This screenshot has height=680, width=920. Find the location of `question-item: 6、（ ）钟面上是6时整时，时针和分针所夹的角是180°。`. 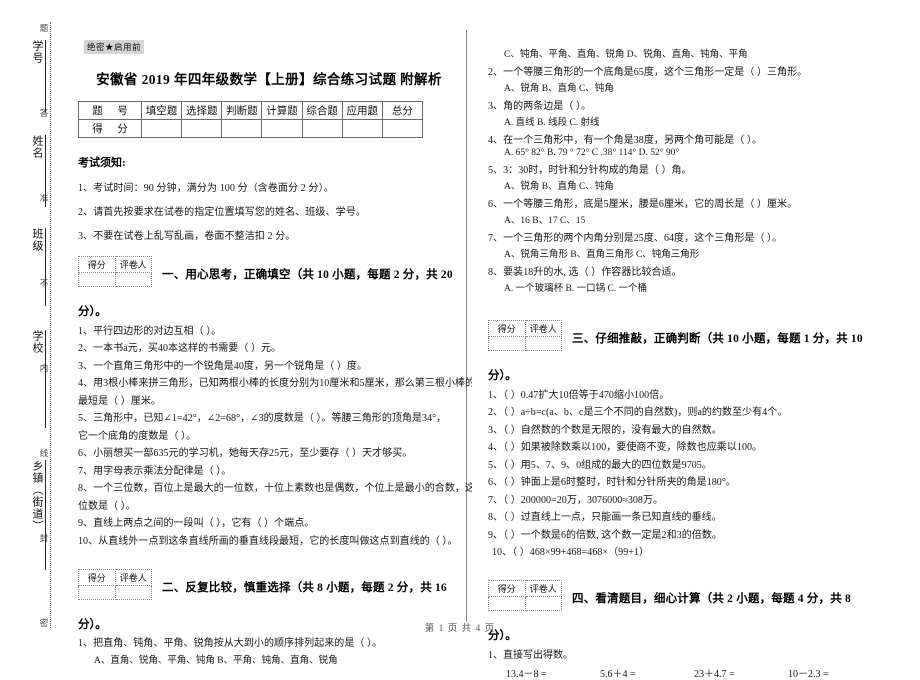

question-item: 6、（ ）钟面上是6时整时，时针和分针所夹的角是180°。 is located at coordinates (612, 482).